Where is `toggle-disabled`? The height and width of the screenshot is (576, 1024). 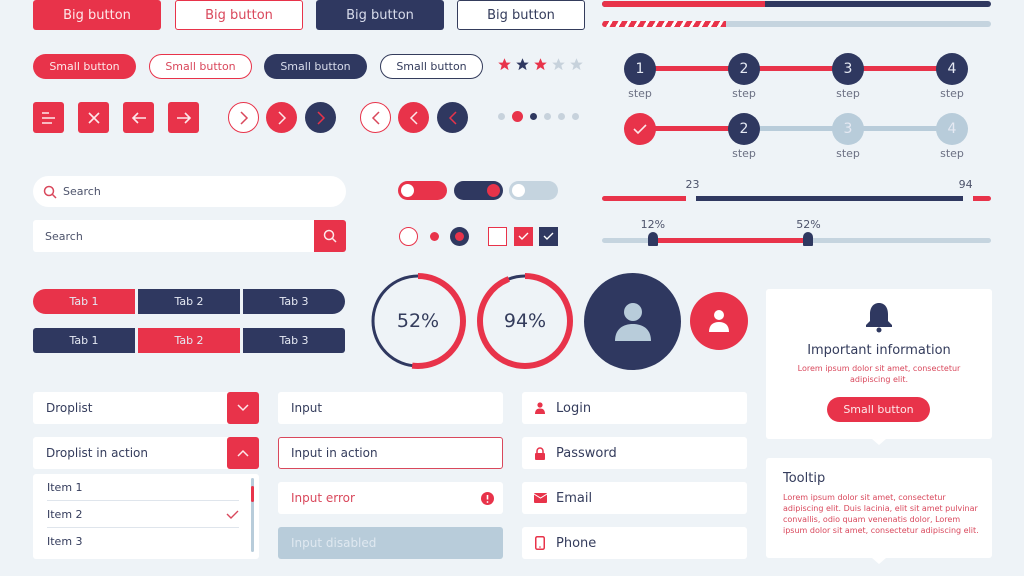 toggle-disabled is located at coordinates (533, 190).